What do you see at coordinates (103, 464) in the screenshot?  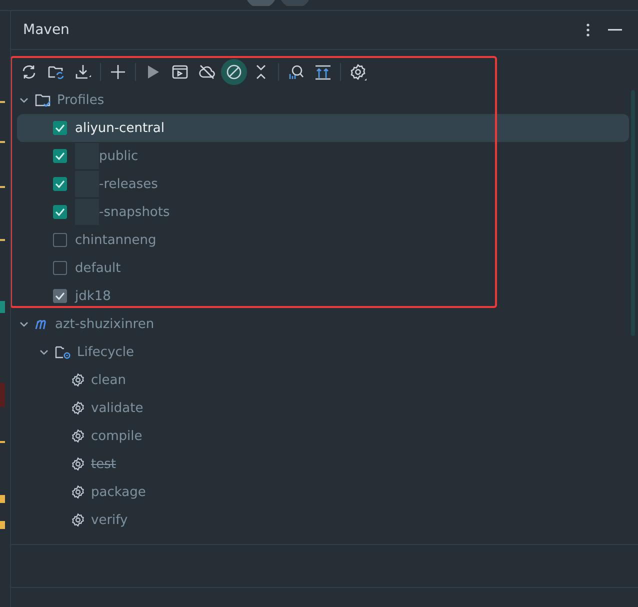 I see `lifecycle-goal: test` at bounding box center [103, 464].